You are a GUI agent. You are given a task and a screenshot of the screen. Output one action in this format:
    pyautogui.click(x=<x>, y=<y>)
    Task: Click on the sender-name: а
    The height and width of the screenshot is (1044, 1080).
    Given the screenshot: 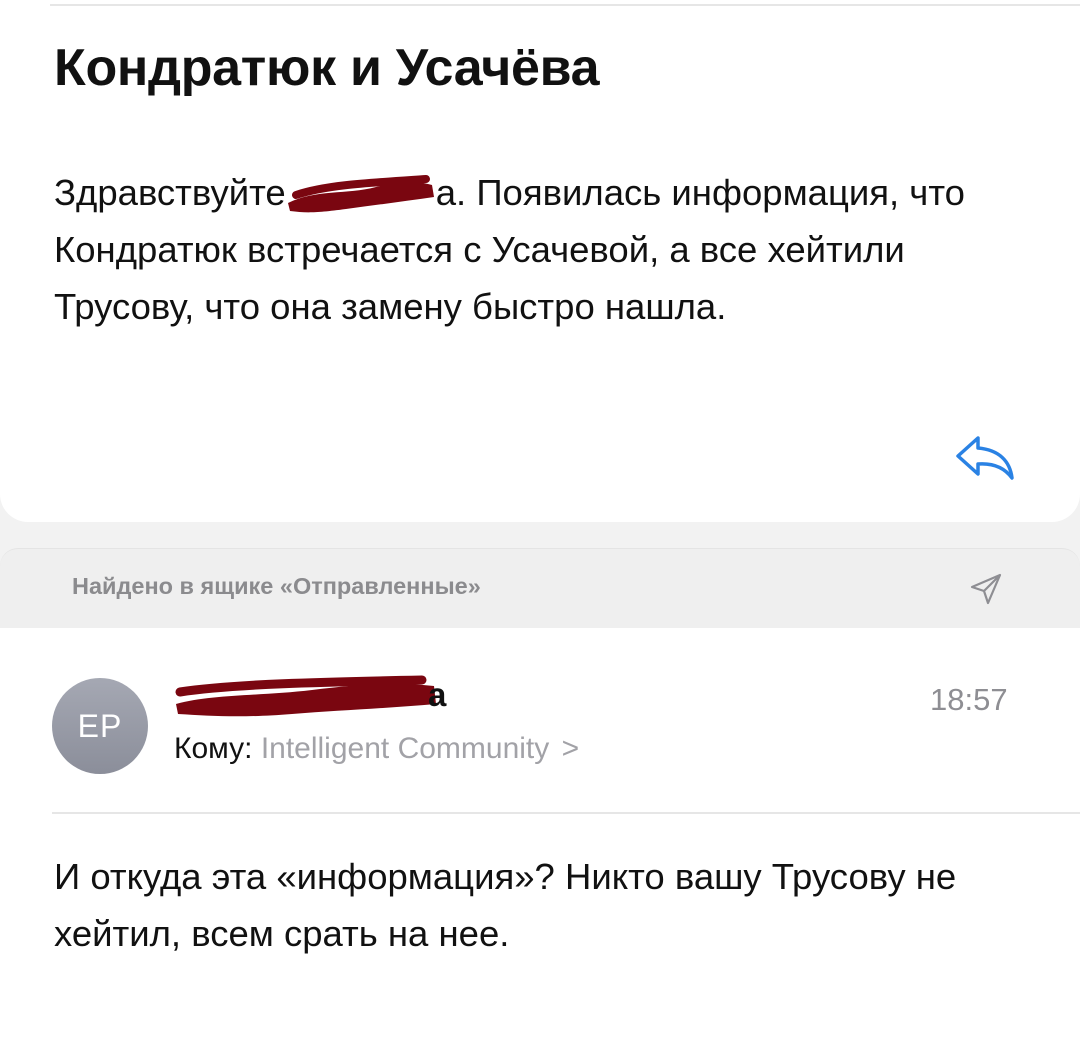 What is the action you would take?
    pyautogui.click(x=322, y=697)
    